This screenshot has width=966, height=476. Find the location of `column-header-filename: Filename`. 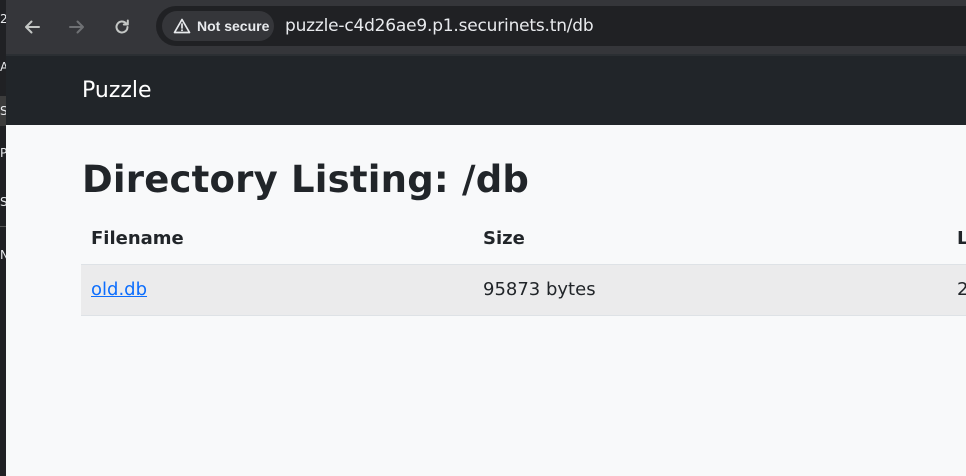

column-header-filename: Filename is located at coordinates (277, 239).